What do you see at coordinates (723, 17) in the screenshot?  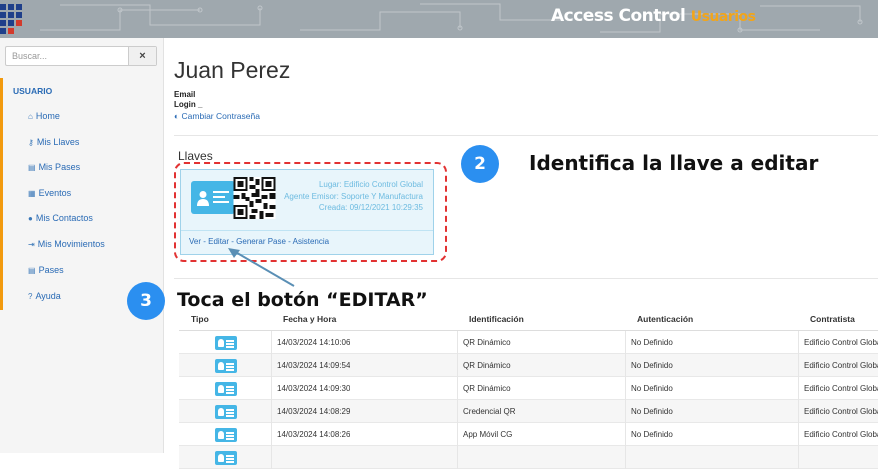 I see `brand-sub: Usuarios` at bounding box center [723, 17].